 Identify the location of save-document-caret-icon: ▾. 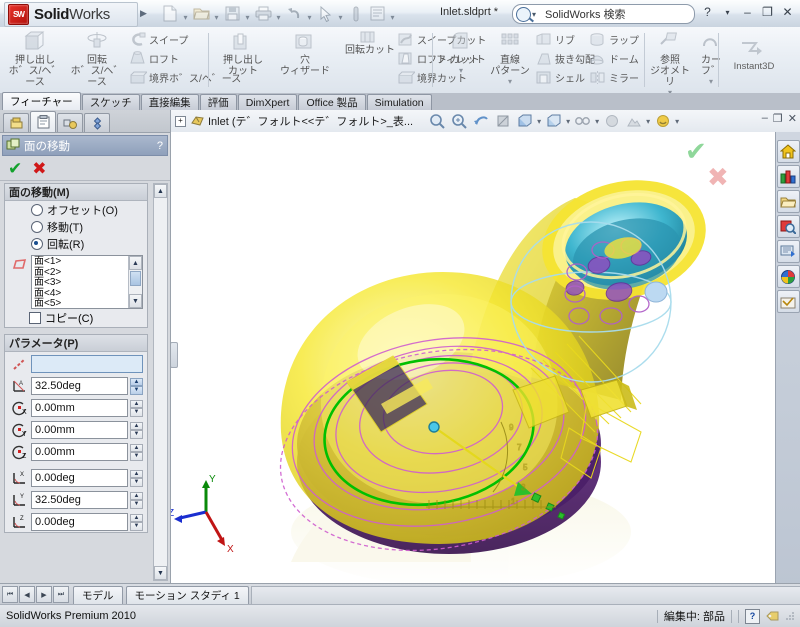
(247, 13).